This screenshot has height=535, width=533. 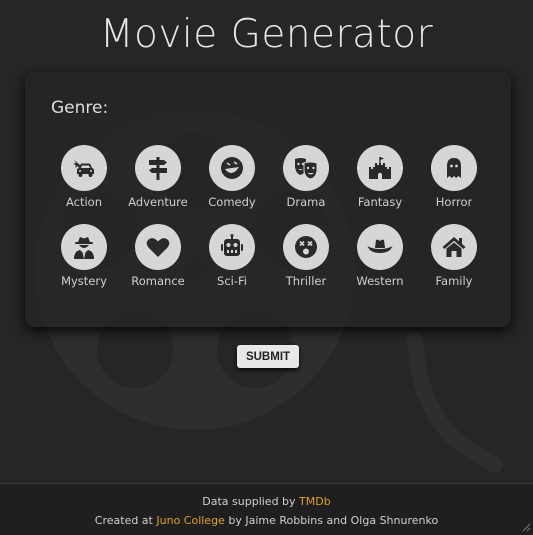 What do you see at coordinates (84, 281) in the screenshot?
I see `genre-label-mystery: Mystery` at bounding box center [84, 281].